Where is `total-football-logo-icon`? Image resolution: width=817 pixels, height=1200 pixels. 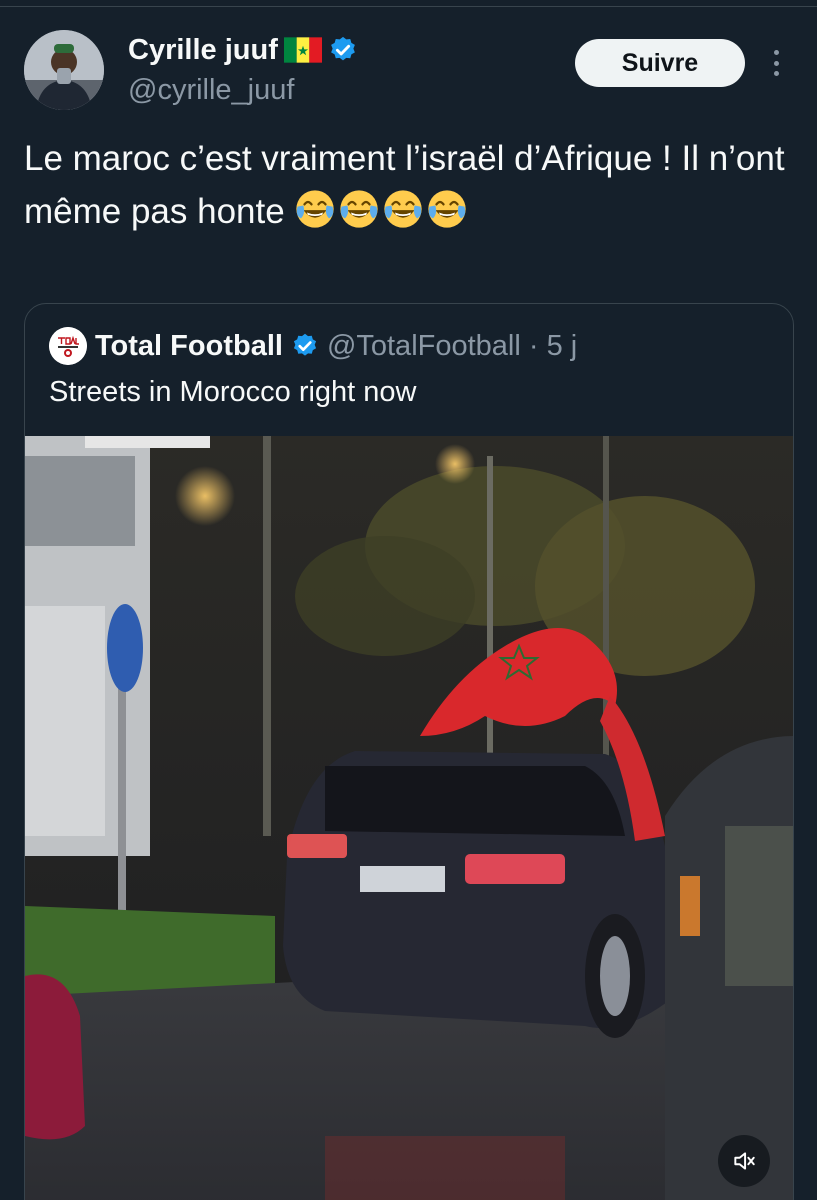 total-football-logo-icon is located at coordinates (68, 346).